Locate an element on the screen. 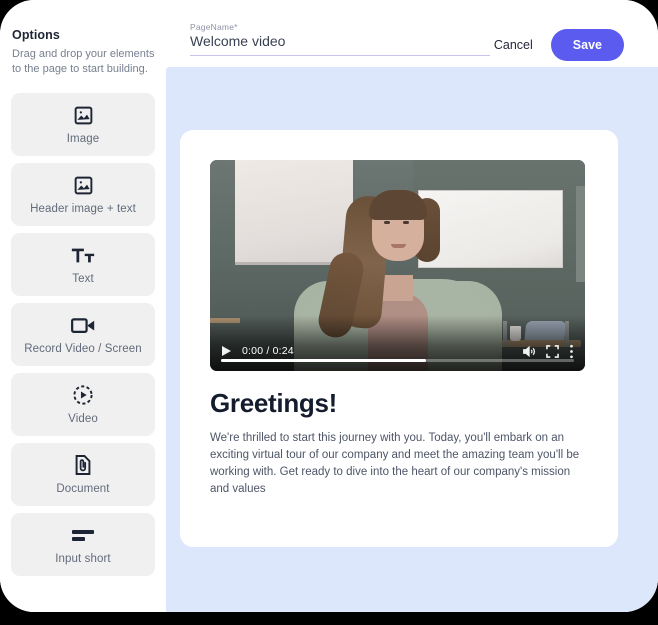 The width and height of the screenshot is (658, 625). palette-item-input-short: Input short is located at coordinates (83, 544).